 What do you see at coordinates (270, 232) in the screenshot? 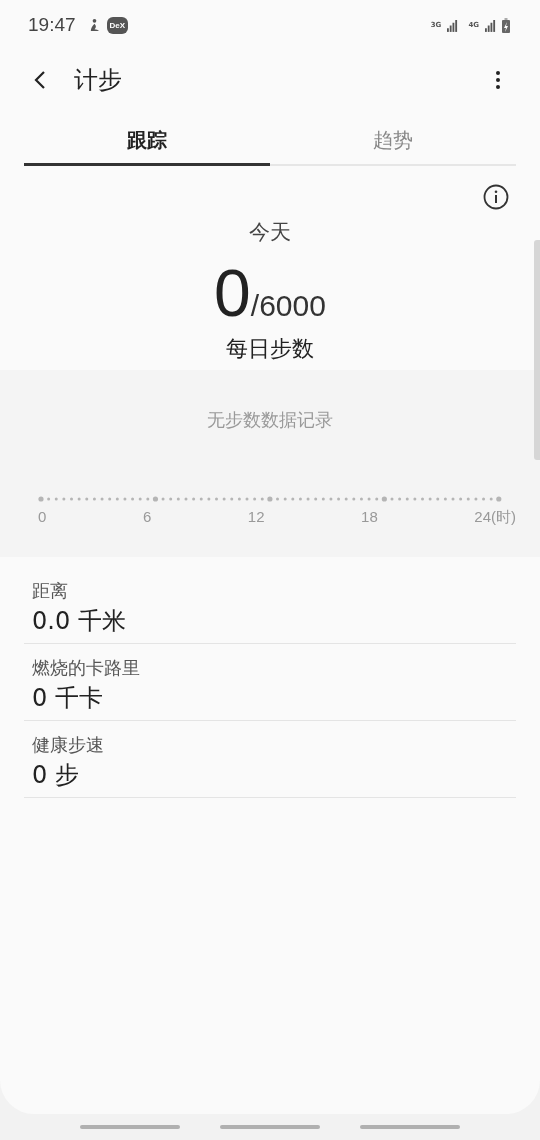
I see `day-label: 今天` at bounding box center [270, 232].